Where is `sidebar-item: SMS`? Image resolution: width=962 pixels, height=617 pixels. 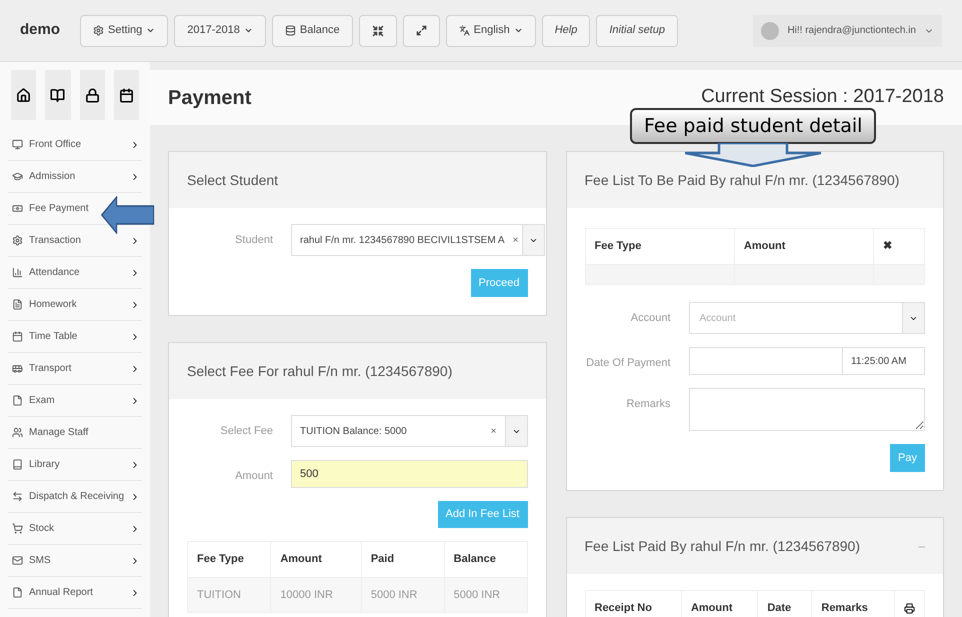
sidebar-item: SMS is located at coordinates (31, 560).